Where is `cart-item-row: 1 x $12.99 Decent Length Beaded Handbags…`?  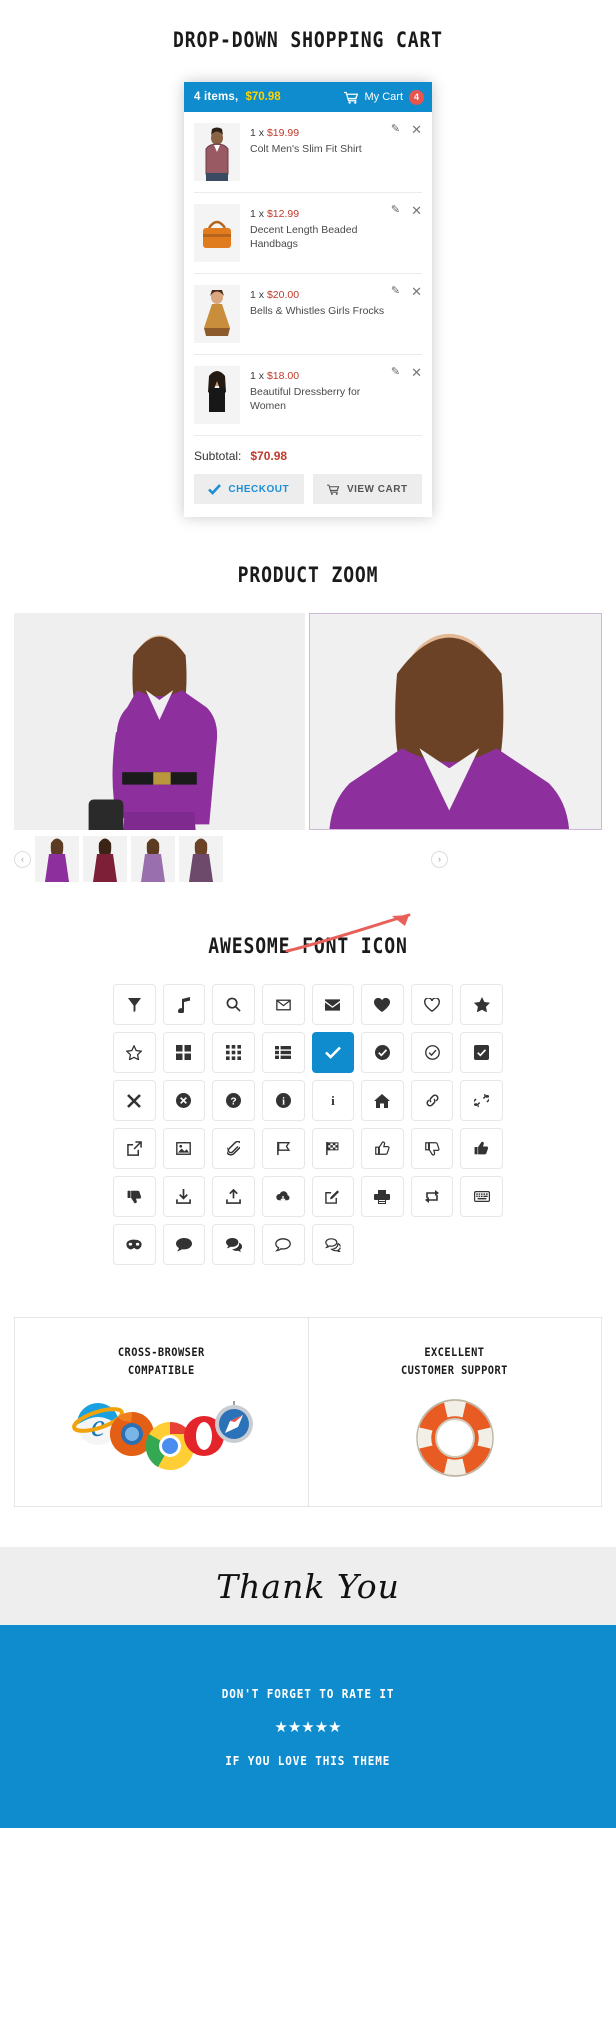
cart-item-row: 1 x $12.99 Decent Length Beaded Handbags… is located at coordinates (308, 233).